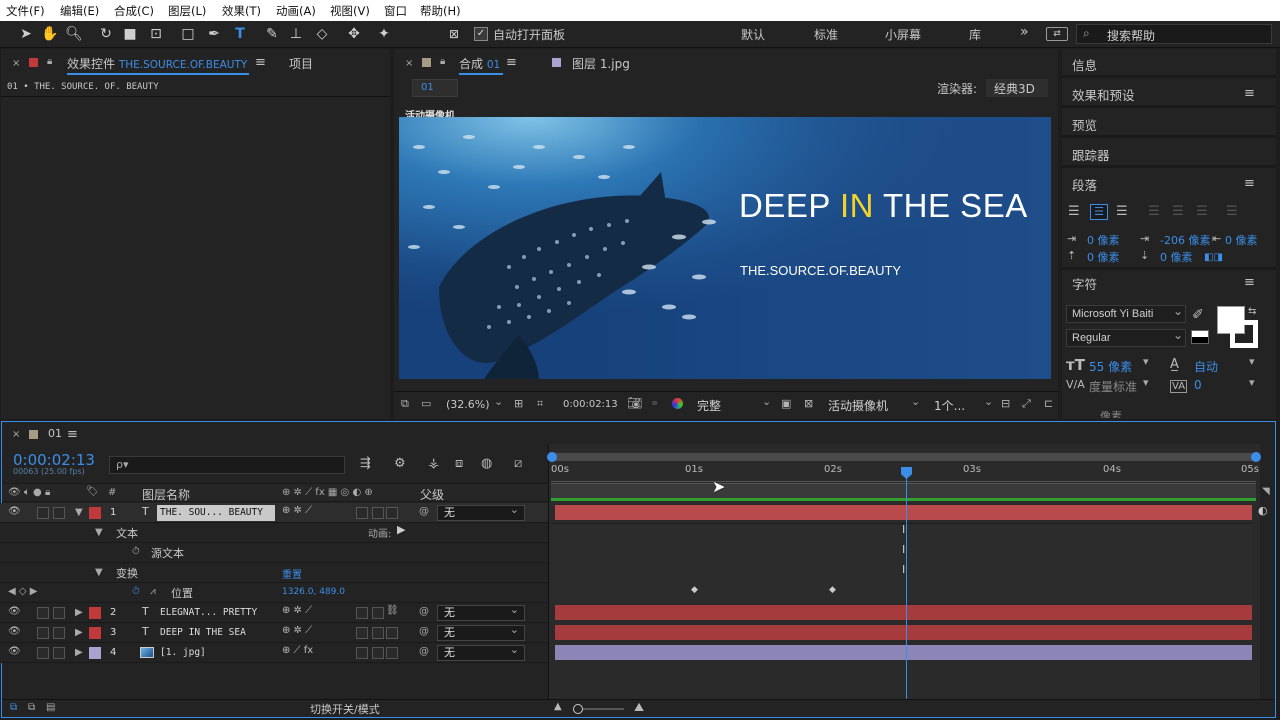  What do you see at coordinates (395, 11) in the screenshot?
I see `menu-window: 窗口` at bounding box center [395, 11].